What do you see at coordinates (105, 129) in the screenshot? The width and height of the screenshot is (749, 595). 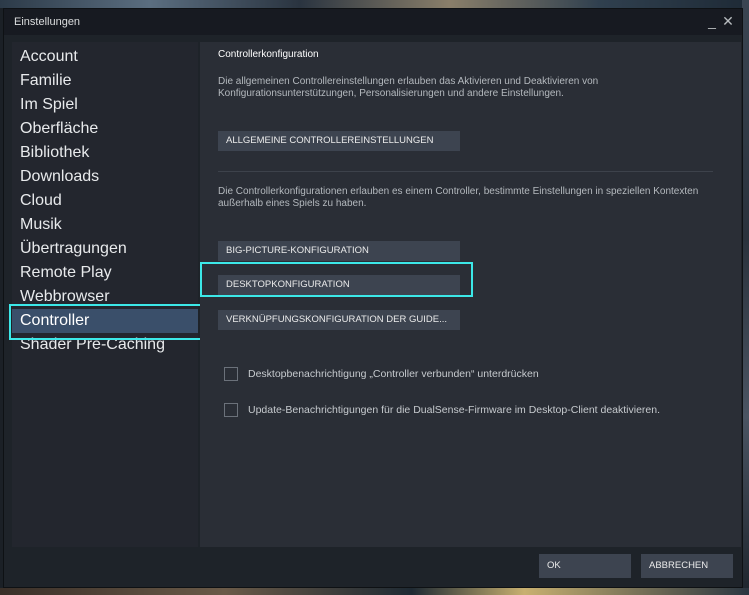 I see `sidebar-item-oberflaeche: Oberfläche` at bounding box center [105, 129].